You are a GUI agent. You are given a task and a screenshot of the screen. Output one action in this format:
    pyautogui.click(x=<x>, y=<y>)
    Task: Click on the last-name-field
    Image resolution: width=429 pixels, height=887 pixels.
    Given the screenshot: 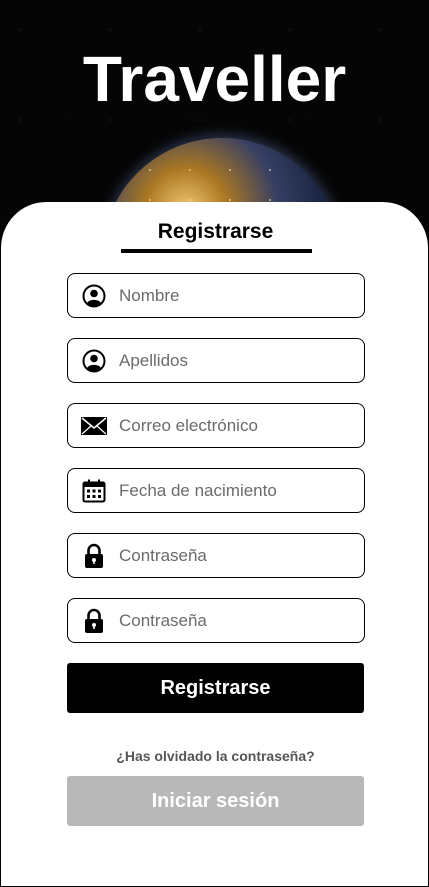 What is the action you would take?
    pyautogui.click(x=216, y=360)
    